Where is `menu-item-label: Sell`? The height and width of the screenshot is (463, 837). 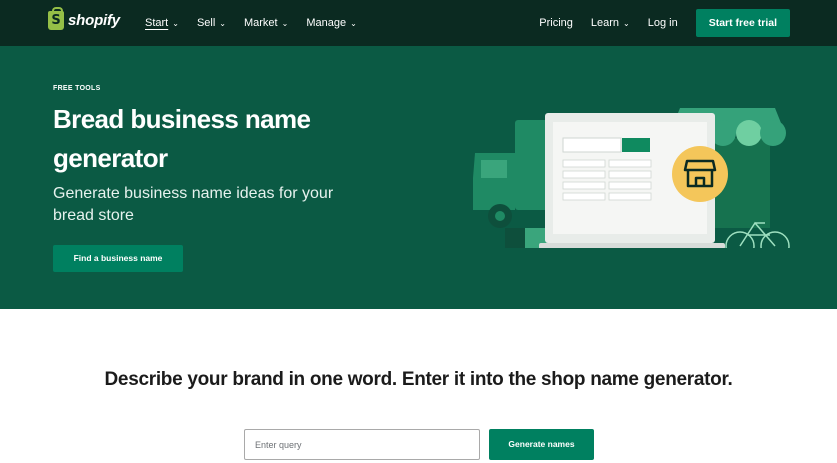 menu-item-label: Sell is located at coordinates (206, 23).